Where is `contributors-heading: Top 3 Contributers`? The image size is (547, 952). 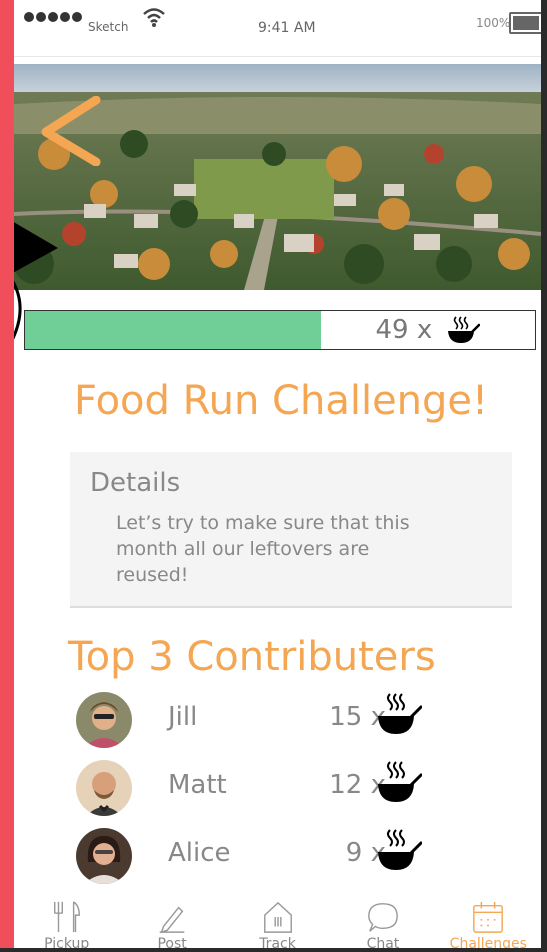
contributors-heading: Top 3 Contributers is located at coordinates (252, 657).